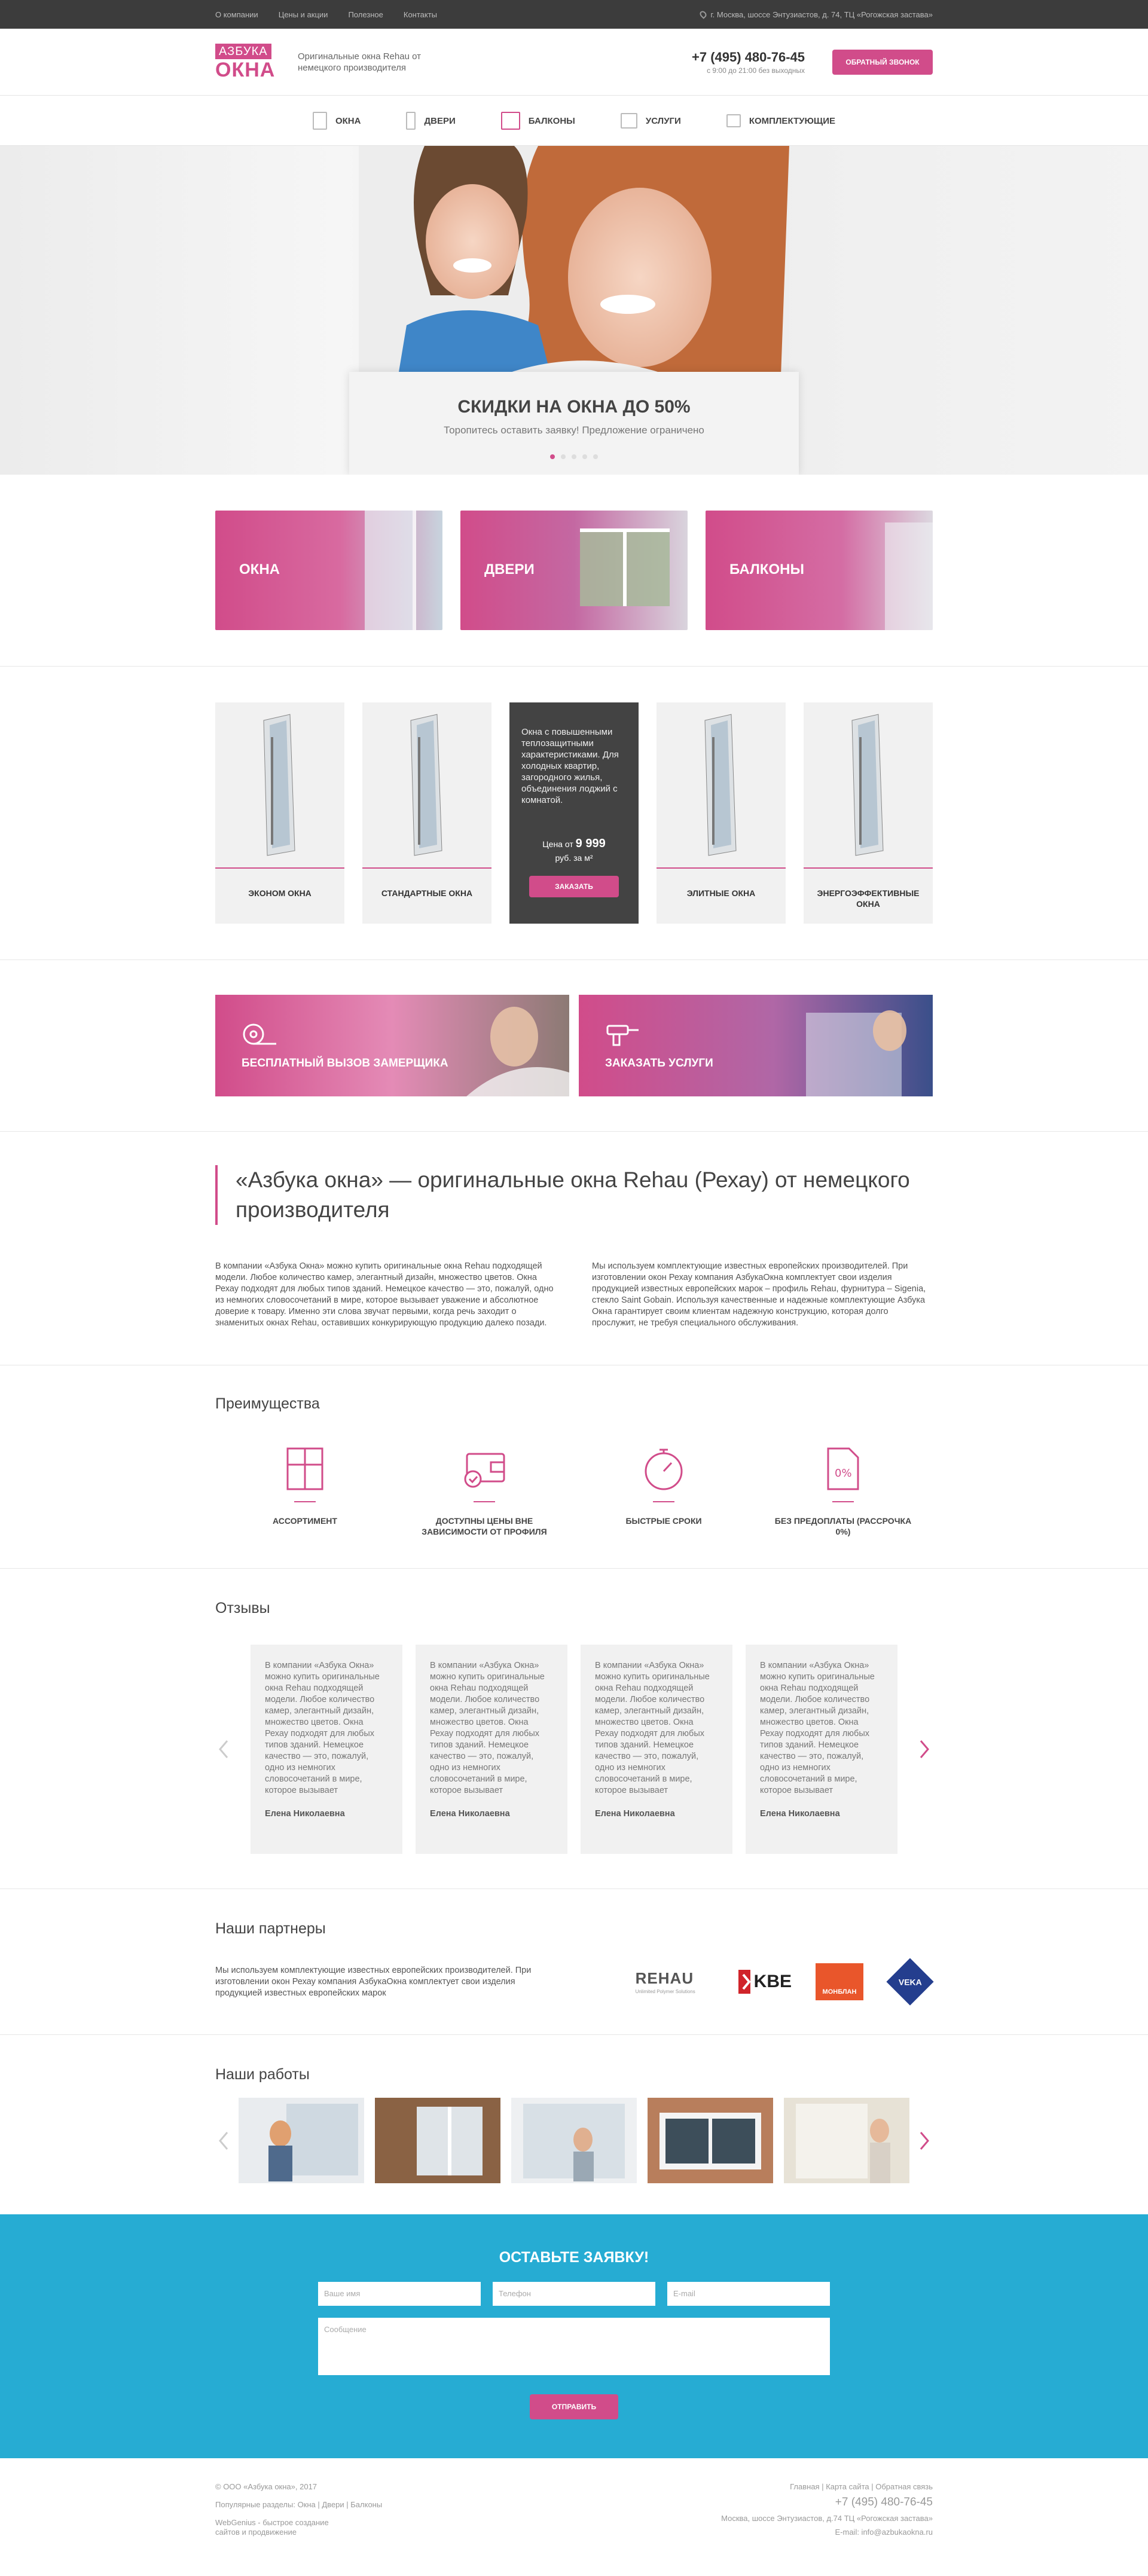  I want to click on banner-free-measurer-label: Бесплатный вызов замерщика, so click(345, 1063).